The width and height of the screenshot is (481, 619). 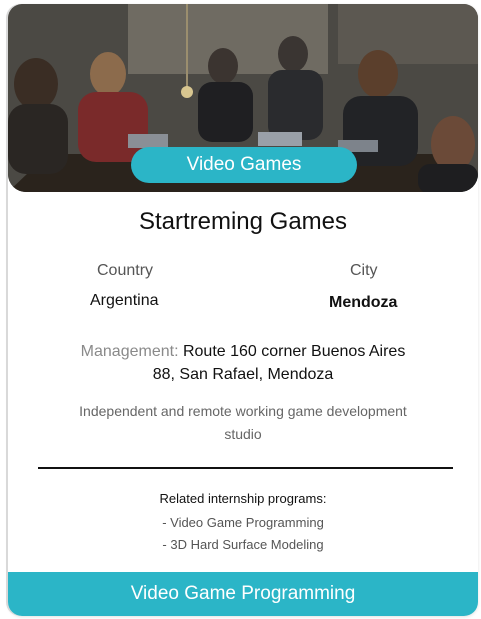 What do you see at coordinates (124, 300) in the screenshot?
I see `country-value: Argentina` at bounding box center [124, 300].